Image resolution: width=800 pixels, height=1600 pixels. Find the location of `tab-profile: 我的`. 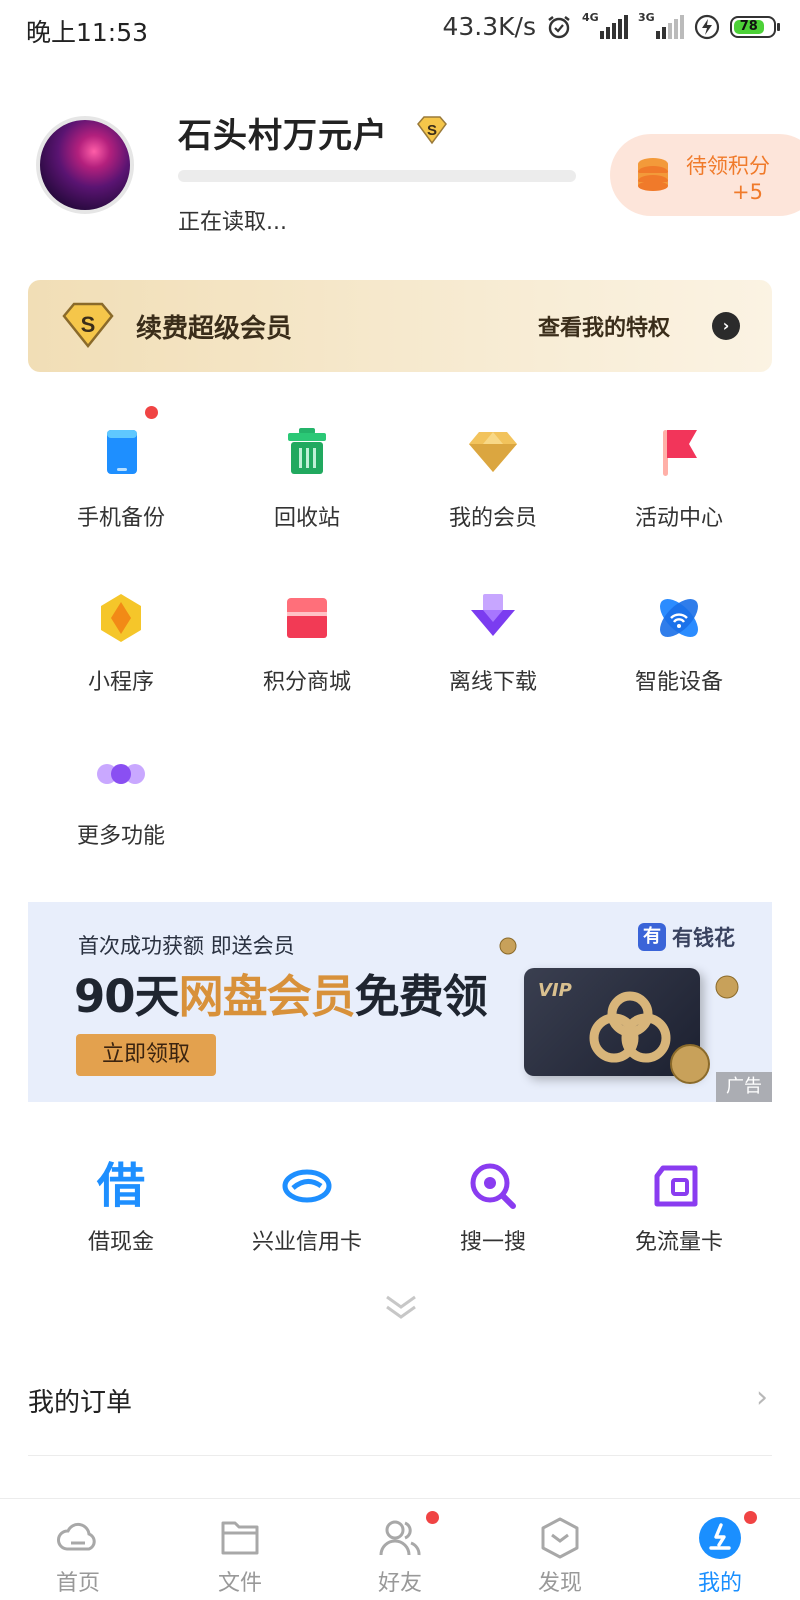

tab-profile: 我的 is located at coordinates (720, 1554).